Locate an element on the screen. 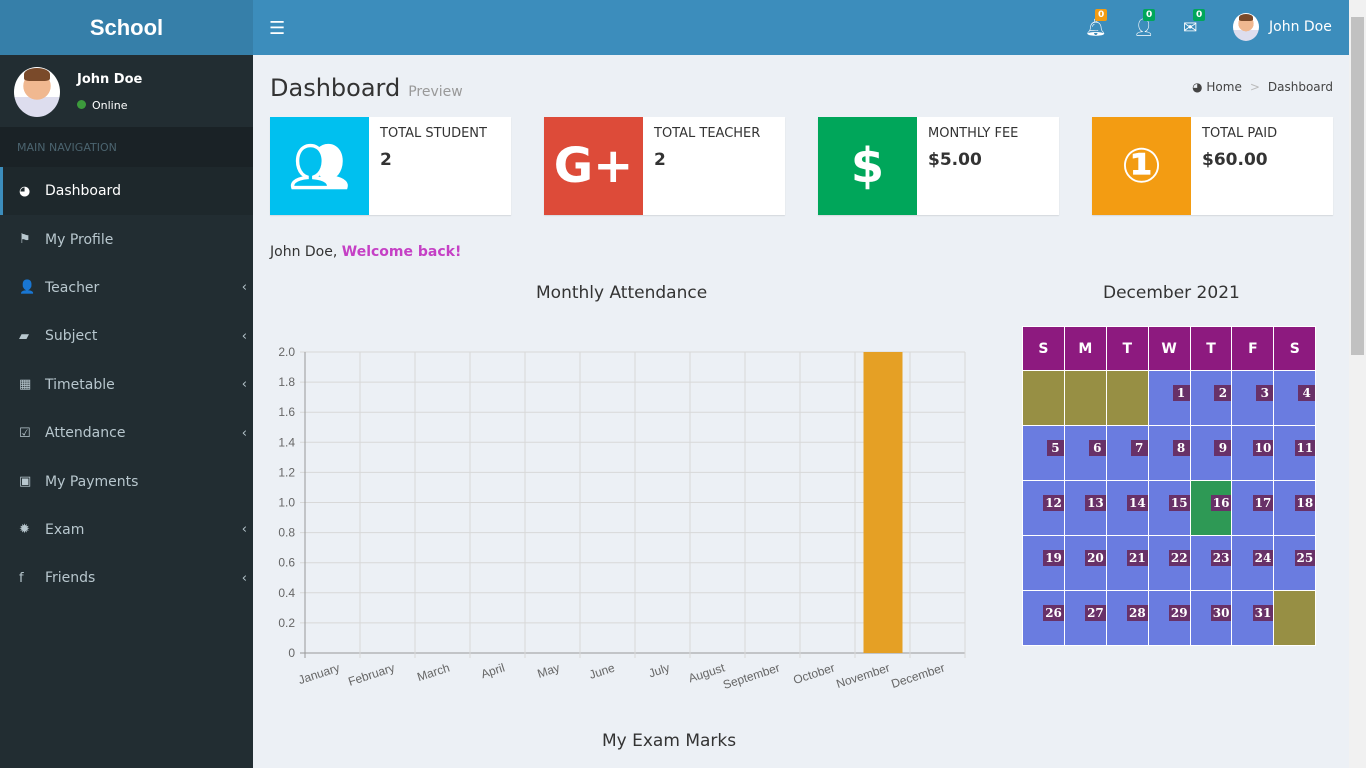 This screenshot has height=768, width=1366. calendar-day: 17 is located at coordinates (1253, 508).